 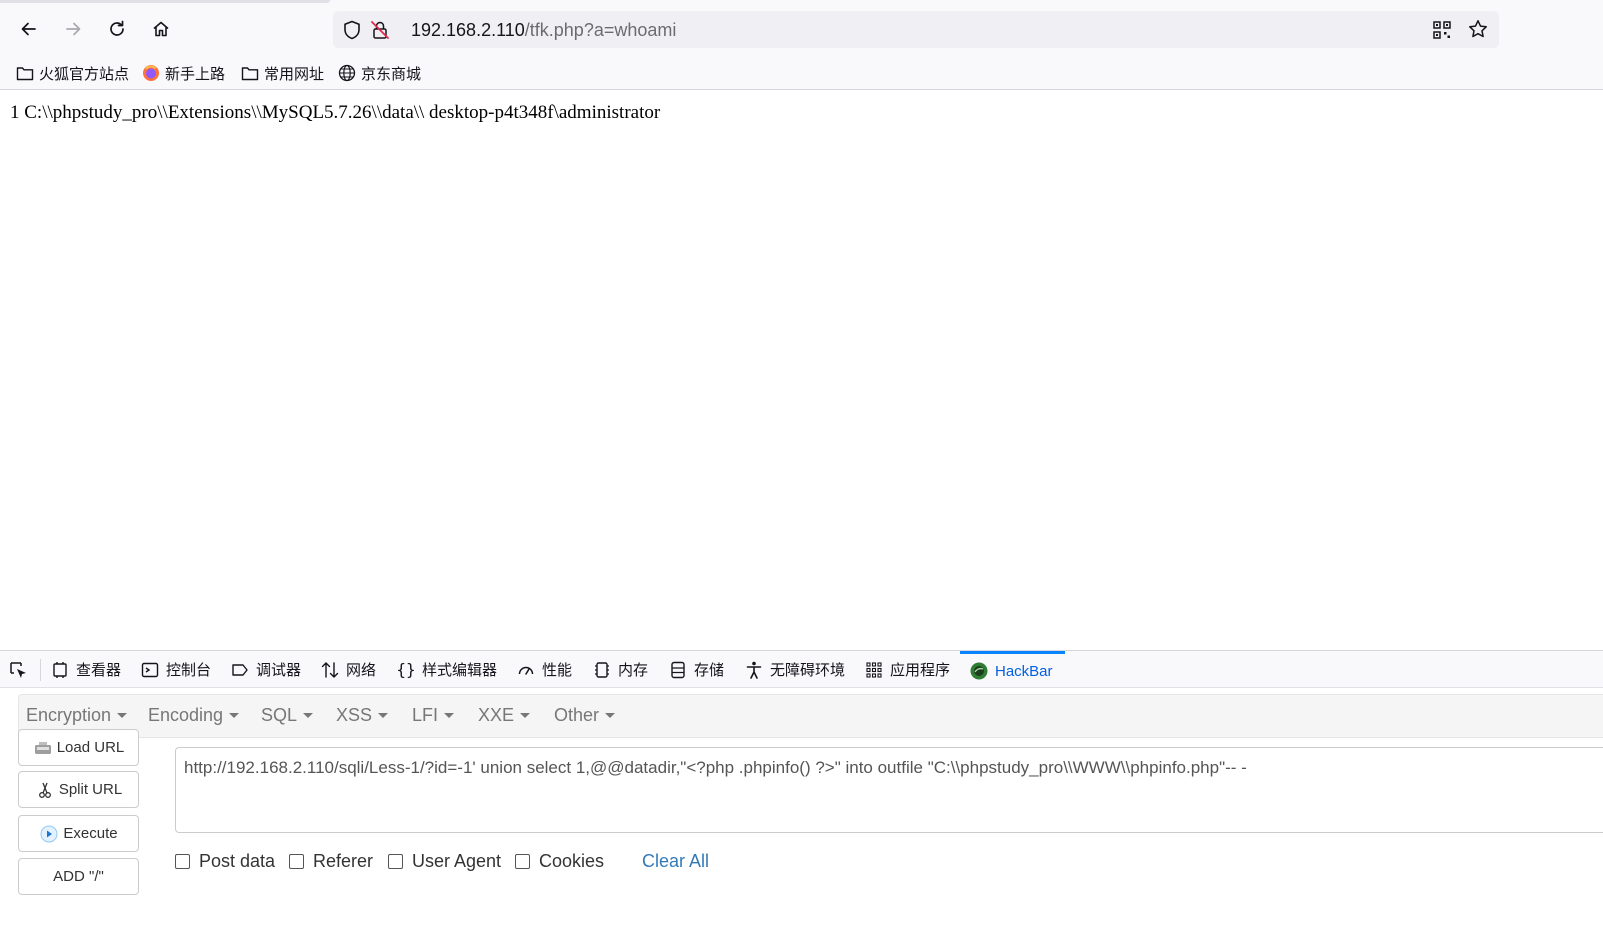 I want to click on browser-toolbar: 192.168.2.110/tfk.php?a=whoami, so click(x=801, y=28).